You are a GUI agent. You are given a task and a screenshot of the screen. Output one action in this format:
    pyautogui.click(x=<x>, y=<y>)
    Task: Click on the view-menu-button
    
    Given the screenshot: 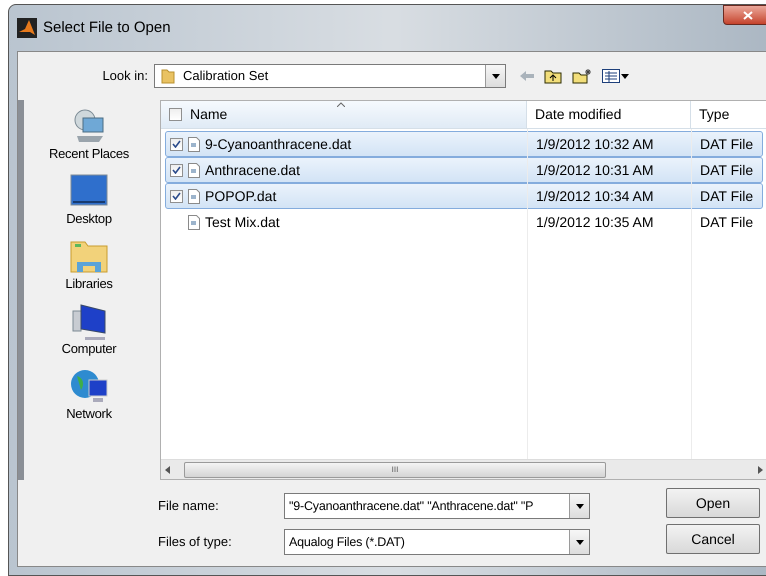 What is the action you would take?
    pyautogui.click(x=615, y=76)
    